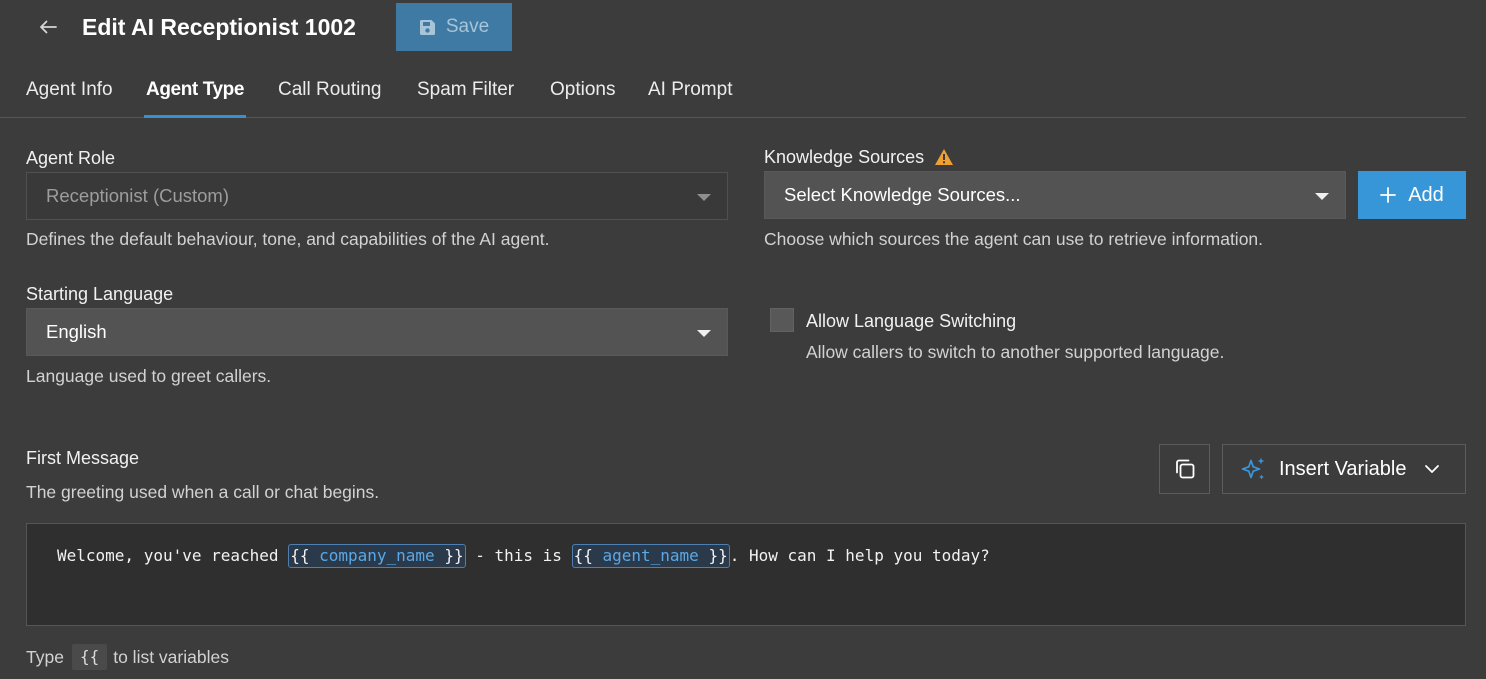 This screenshot has height=679, width=1486. What do you see at coordinates (173, 555) in the screenshot?
I see `message-text: Welcome, you've reached` at bounding box center [173, 555].